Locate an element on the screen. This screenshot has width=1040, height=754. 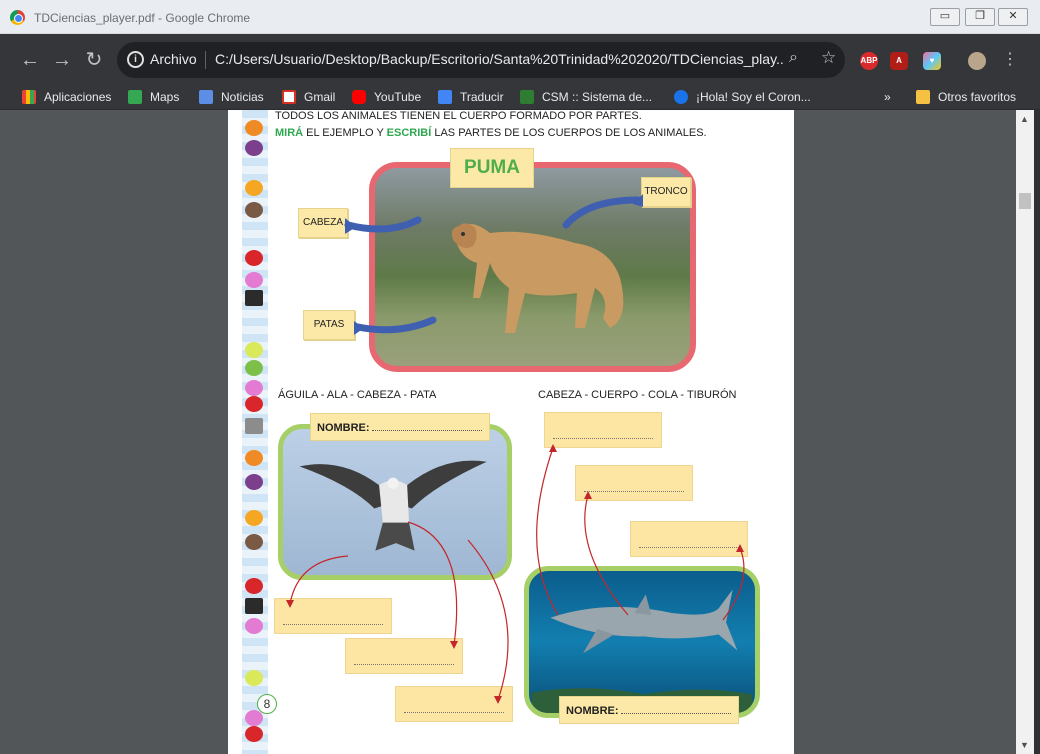
youtube-icon is located at coordinates (359, 97).